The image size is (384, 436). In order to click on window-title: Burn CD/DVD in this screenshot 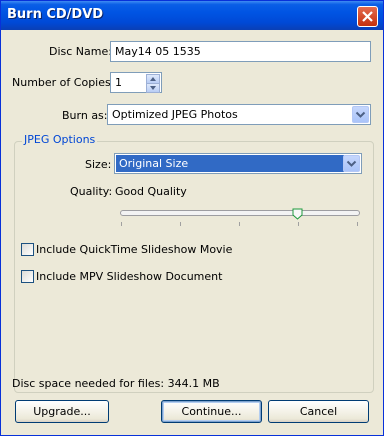, I will do `click(55, 14)`.